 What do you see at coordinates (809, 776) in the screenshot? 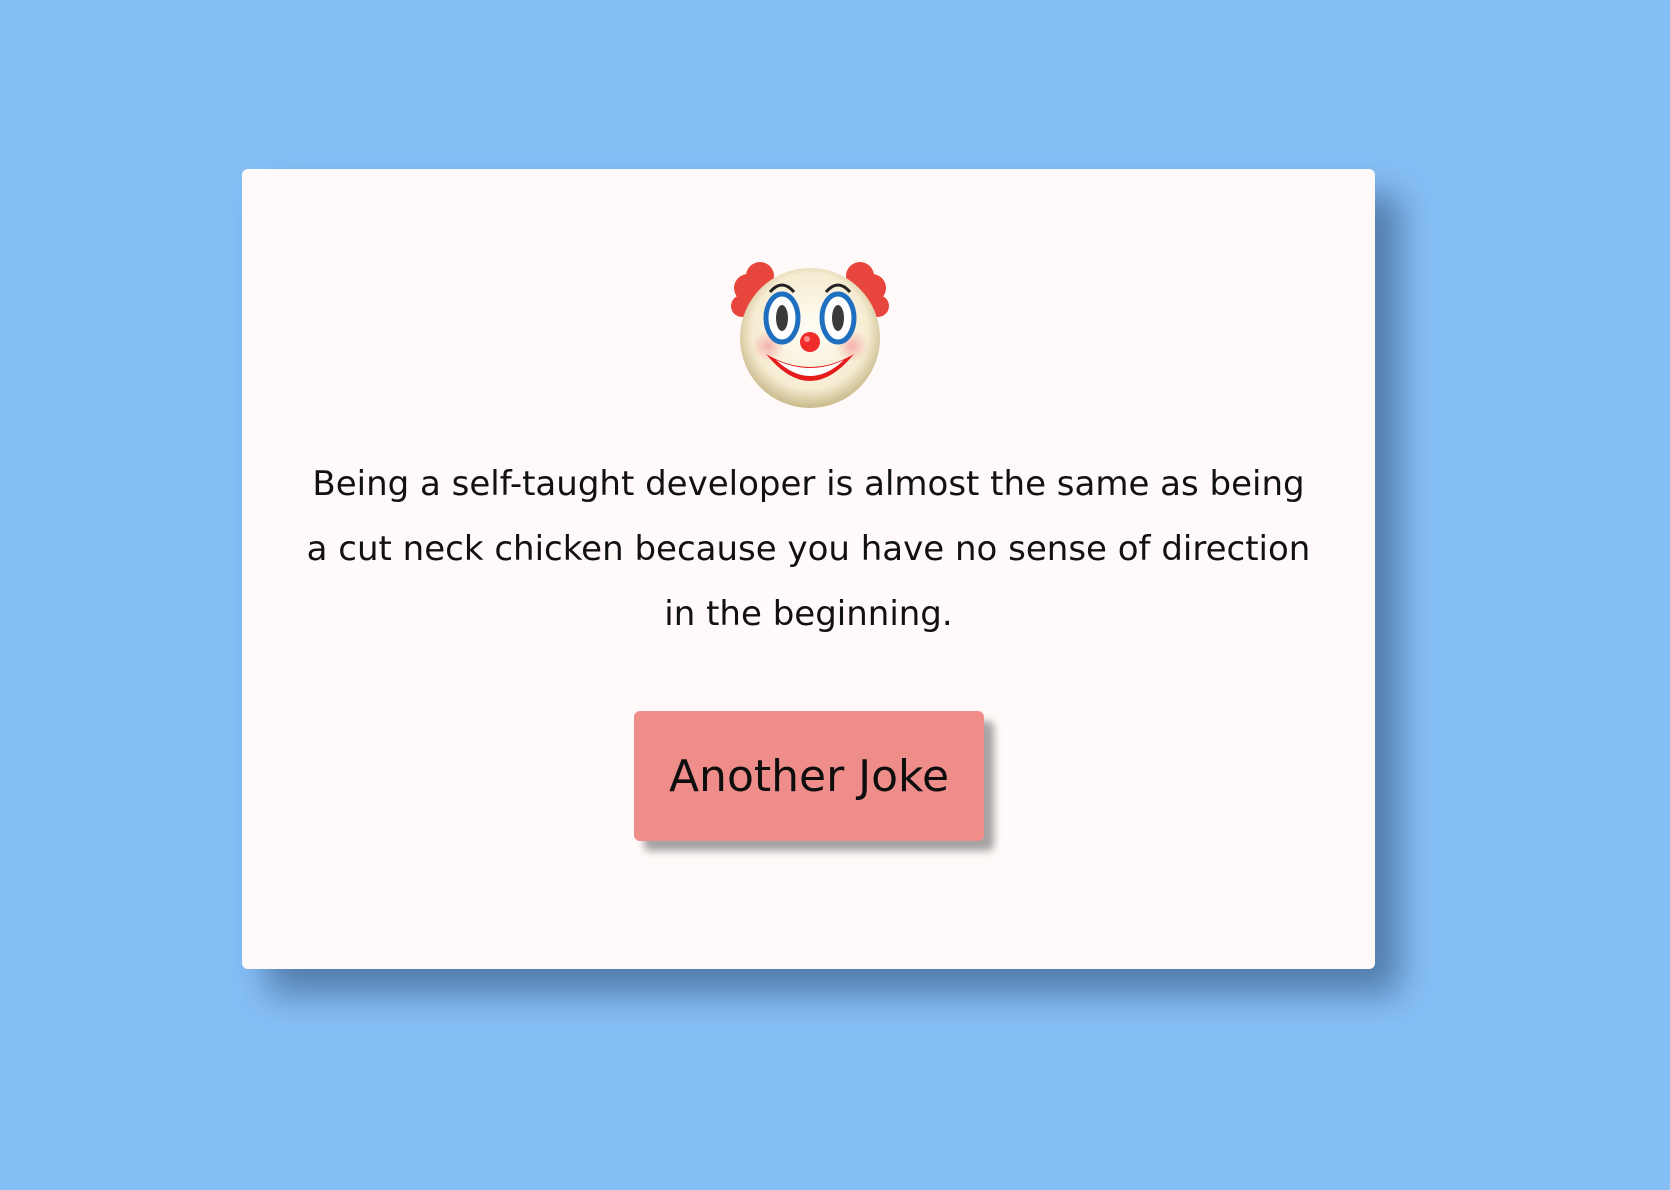
I see `another-joke-button: Another Joke` at bounding box center [809, 776].